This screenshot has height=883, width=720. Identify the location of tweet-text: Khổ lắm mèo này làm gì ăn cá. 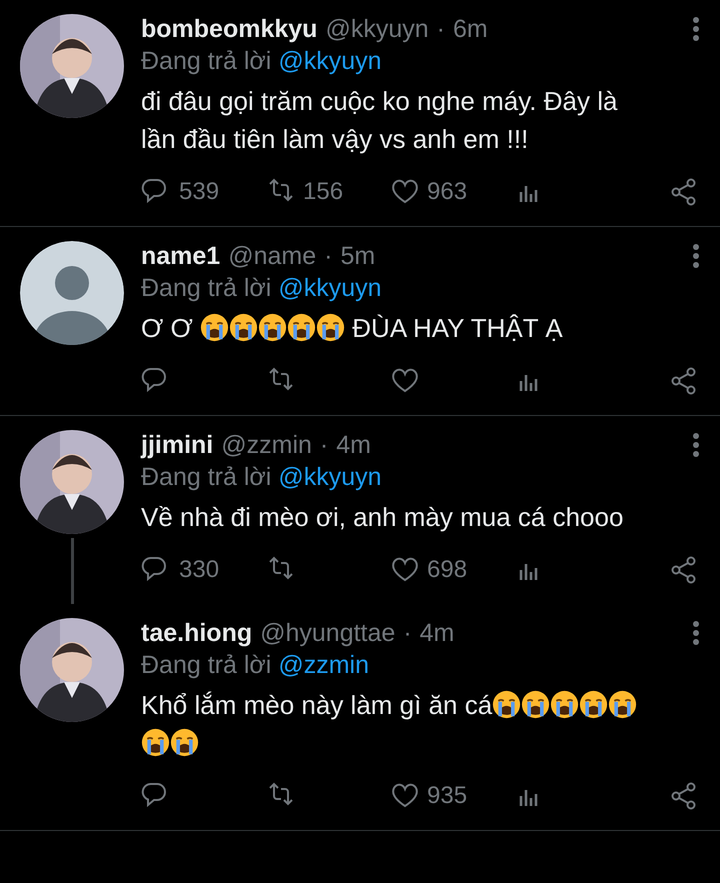
(392, 722).